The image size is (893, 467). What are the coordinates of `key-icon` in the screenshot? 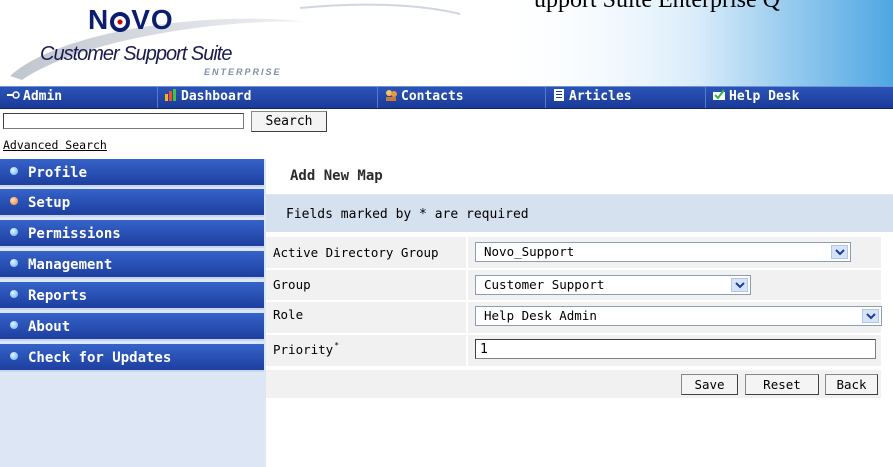 It's located at (13, 95).